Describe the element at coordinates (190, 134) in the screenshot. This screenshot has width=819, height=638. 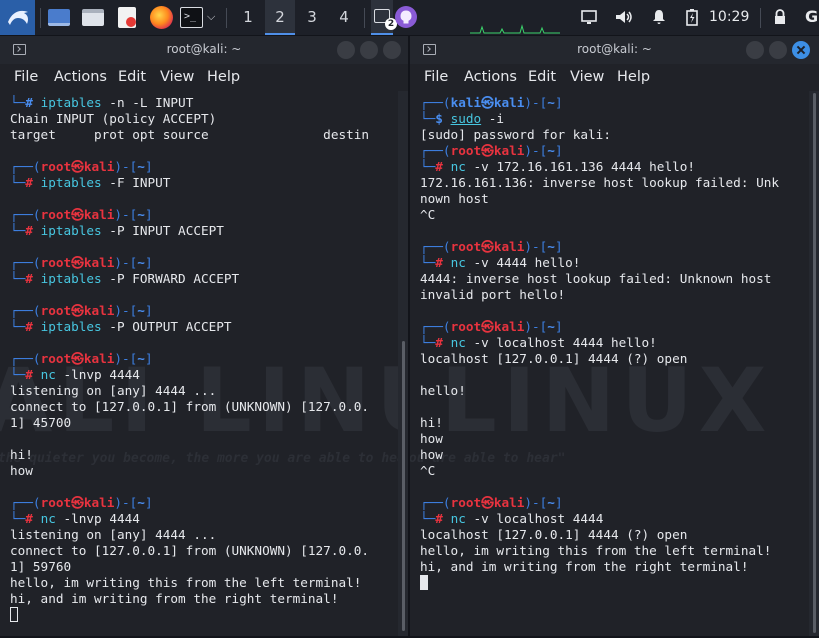
I see `output-line: target prot opt source destin` at that location.